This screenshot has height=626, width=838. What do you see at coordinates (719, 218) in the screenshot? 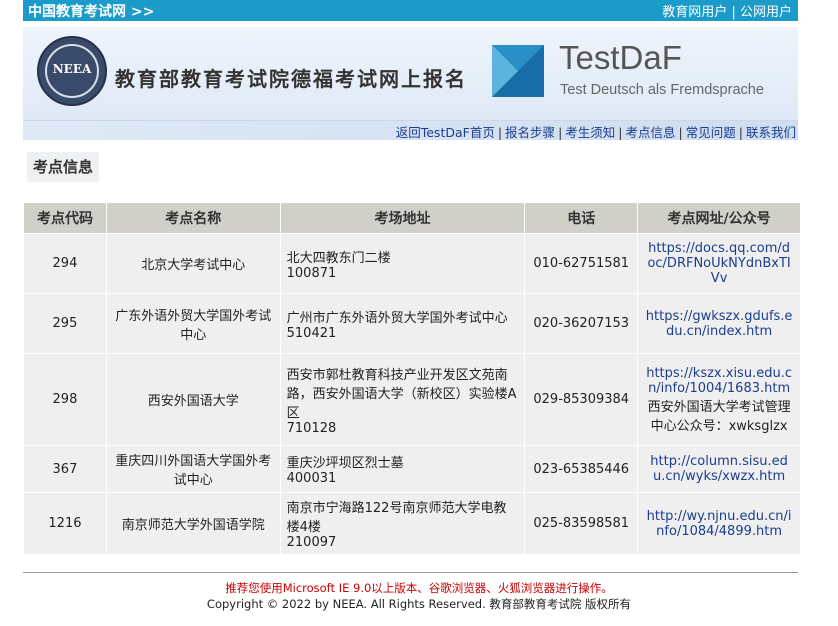
I see `header-website: 考点网址/公众号` at bounding box center [719, 218].